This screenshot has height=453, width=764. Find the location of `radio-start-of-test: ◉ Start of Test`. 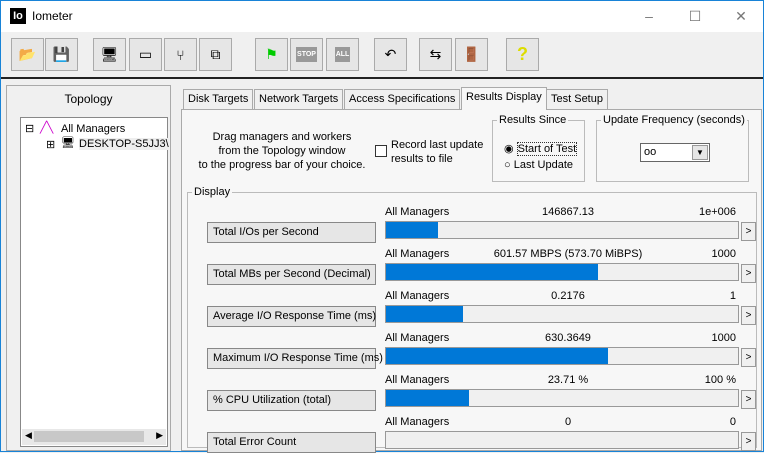

radio-start-of-test: ◉ Start of Test is located at coordinates (541, 149).